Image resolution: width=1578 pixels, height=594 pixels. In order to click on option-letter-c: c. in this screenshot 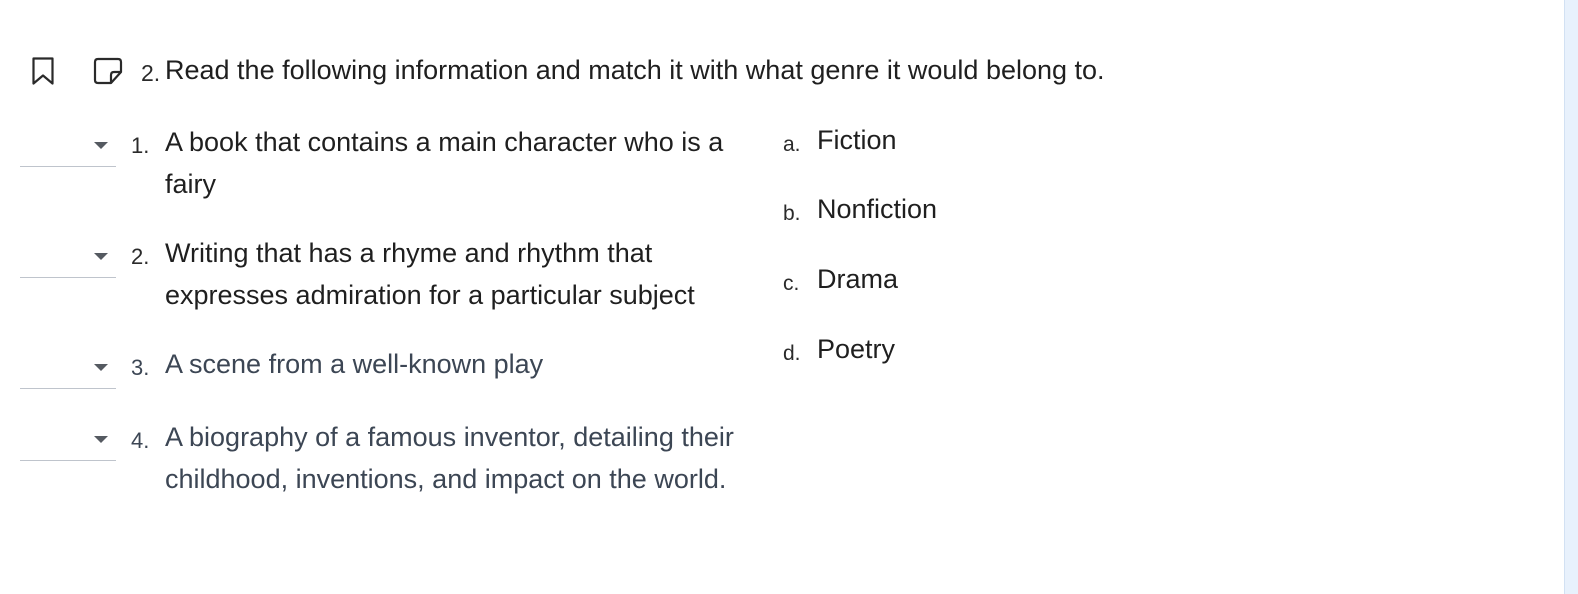, I will do `click(791, 283)`.